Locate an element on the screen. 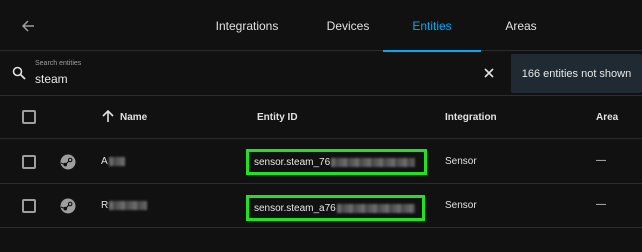 The image size is (642, 252). entity-id-highlight: sensor.steam_76 is located at coordinates (336, 162).